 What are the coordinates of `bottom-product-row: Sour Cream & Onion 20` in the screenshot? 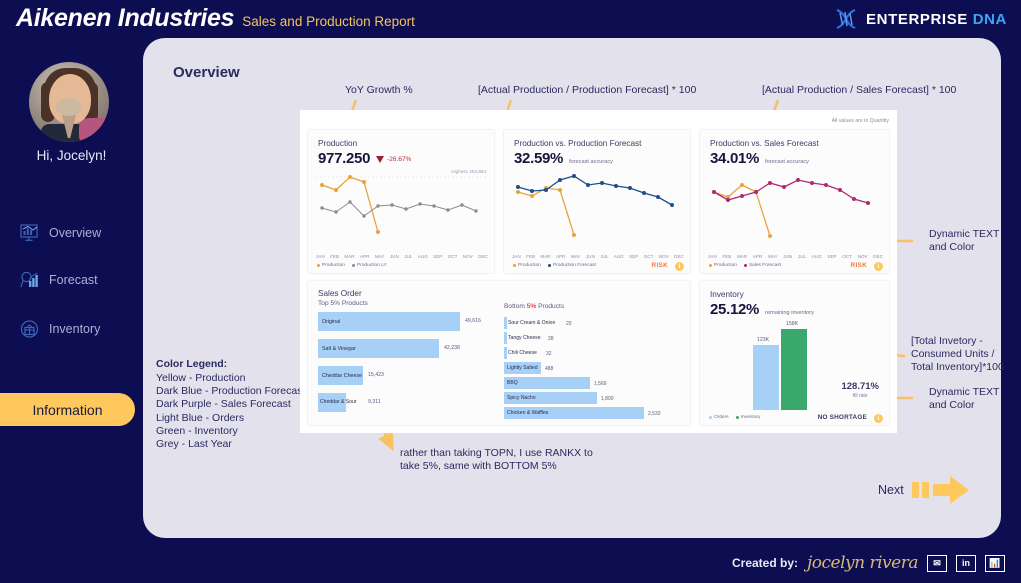 It's located at (594, 323).